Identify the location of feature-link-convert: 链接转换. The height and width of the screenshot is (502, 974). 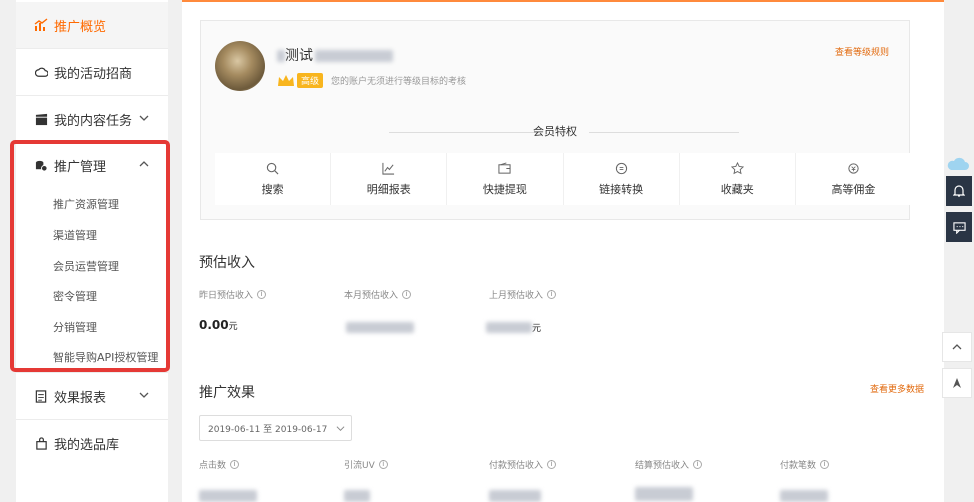
(622, 179).